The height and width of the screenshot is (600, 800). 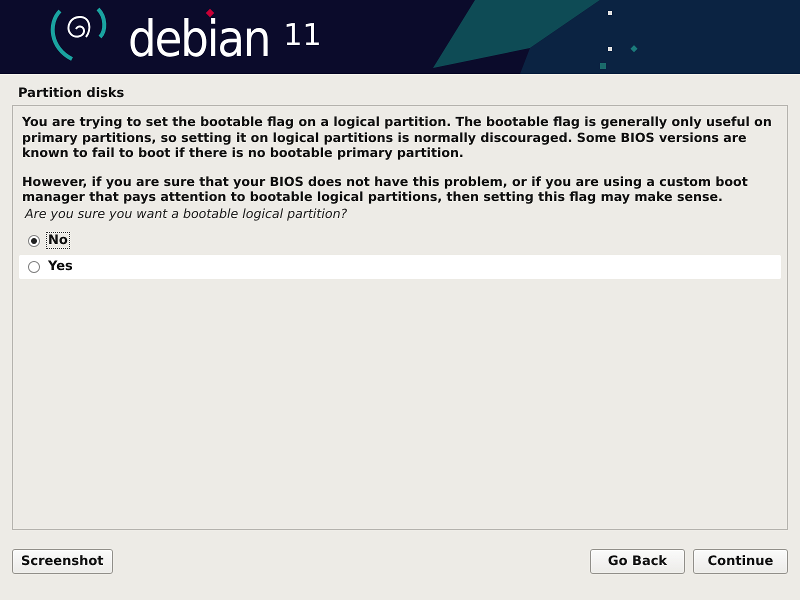 What do you see at coordinates (58, 240) in the screenshot?
I see `option-label: No` at bounding box center [58, 240].